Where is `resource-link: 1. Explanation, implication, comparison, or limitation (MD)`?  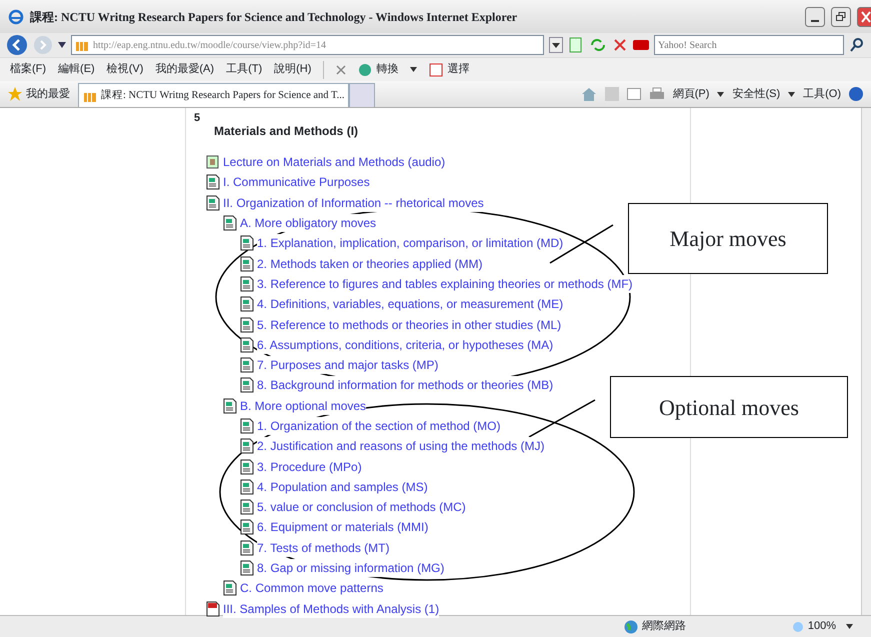 resource-link: 1. Explanation, implication, comparison, or limitation (MD) is located at coordinates (410, 243).